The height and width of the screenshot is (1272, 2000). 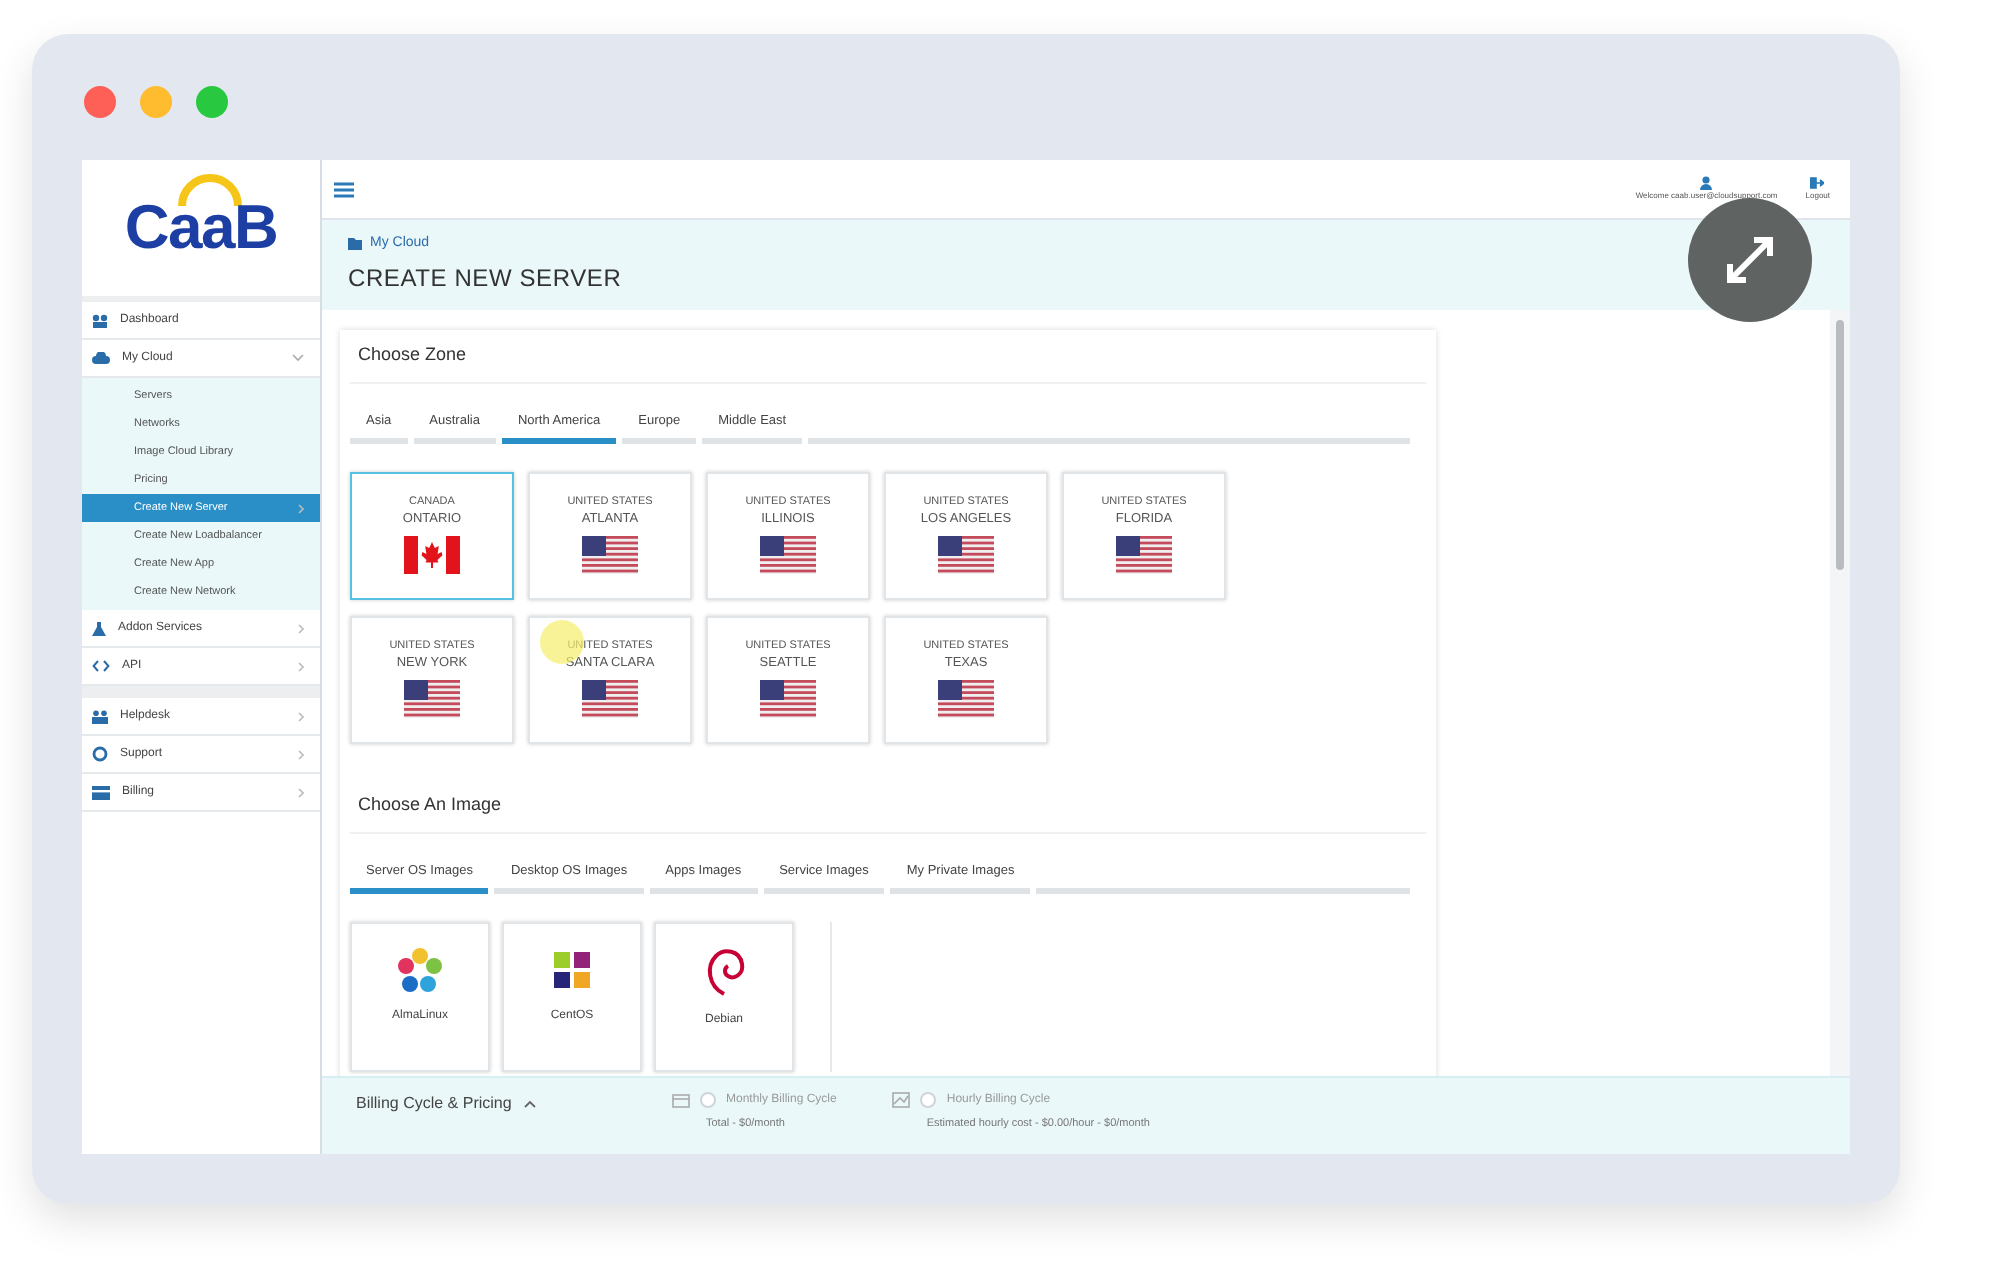 What do you see at coordinates (101, 666) in the screenshot?
I see `code-icon` at bounding box center [101, 666].